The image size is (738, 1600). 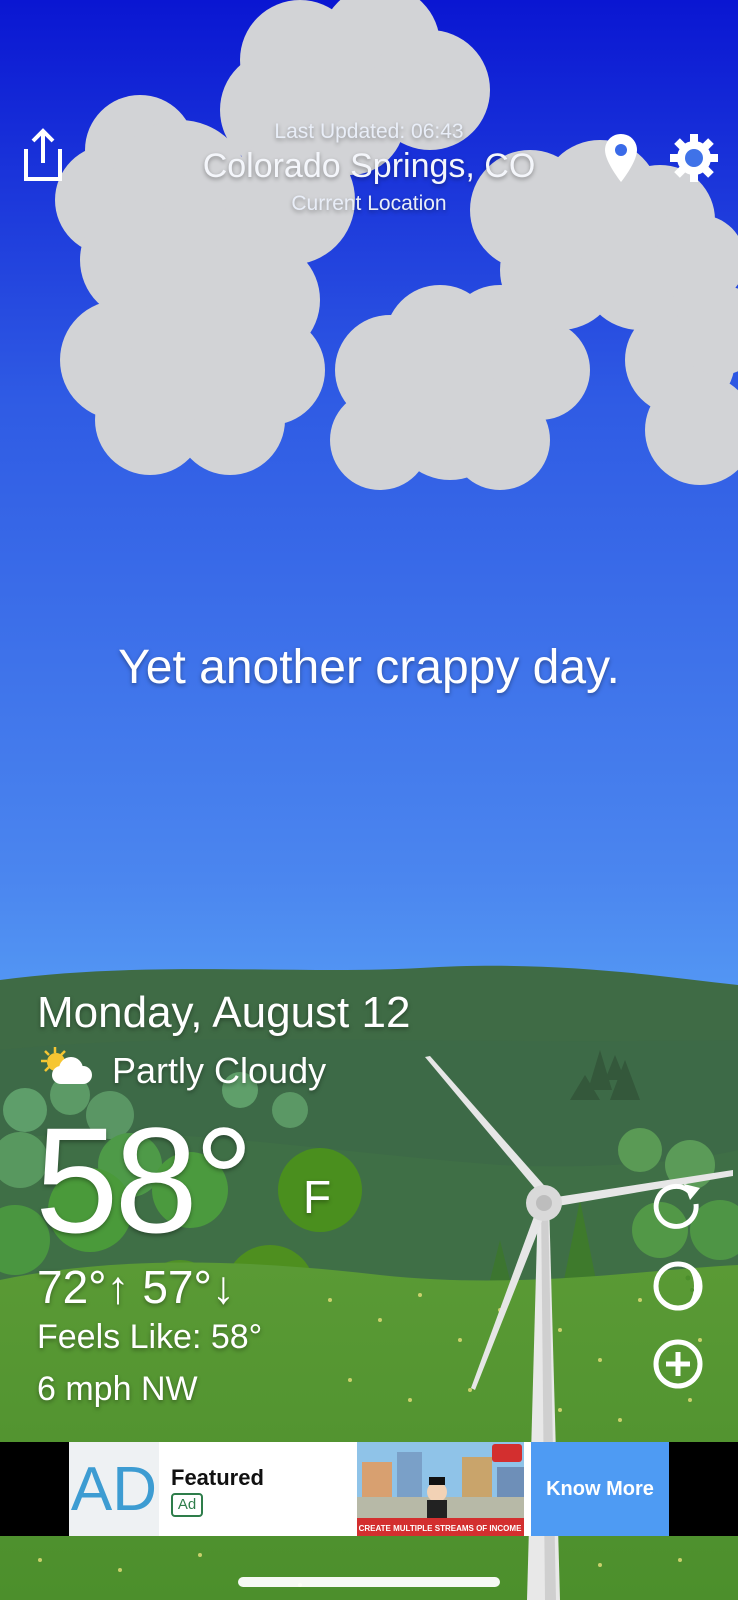 I want to click on tagline: Yet another crappy day., so click(x=369, y=667).